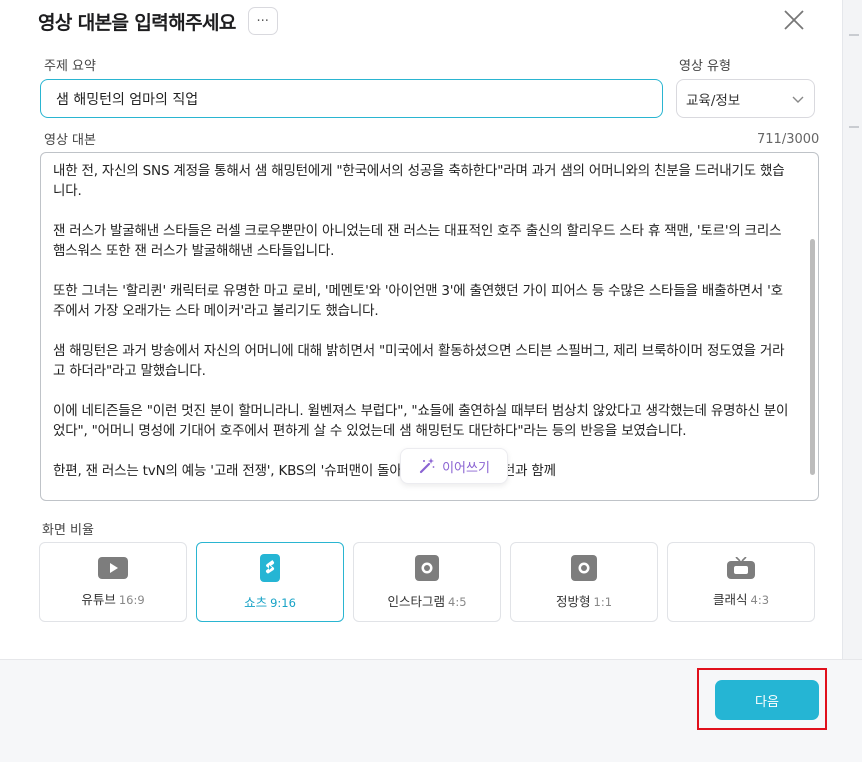 Image resolution: width=862 pixels, height=762 pixels. What do you see at coordinates (127, 99) in the screenshot?
I see `topic-value: 샘 해밍턴의 엄마의 직업` at bounding box center [127, 99].